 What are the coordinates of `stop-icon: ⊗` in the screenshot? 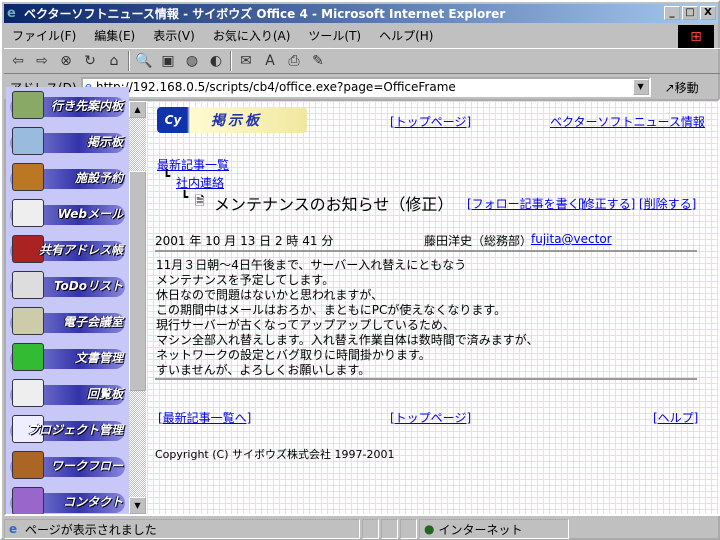 It's located at (66, 61).